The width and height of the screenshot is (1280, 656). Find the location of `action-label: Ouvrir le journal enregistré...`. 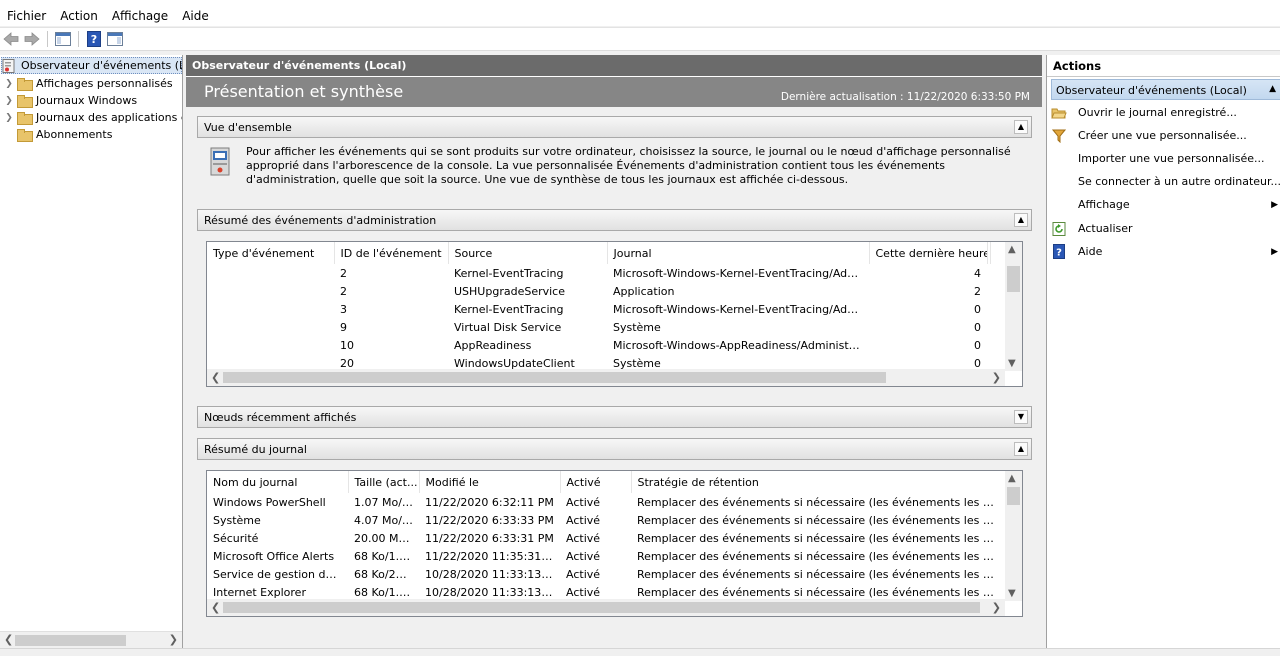

action-label: Ouvrir le journal enregistré... is located at coordinates (1157, 112).